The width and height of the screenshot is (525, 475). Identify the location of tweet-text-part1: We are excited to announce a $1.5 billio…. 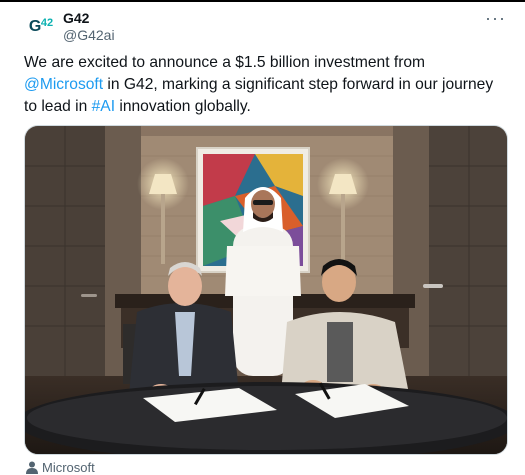
(225, 62).